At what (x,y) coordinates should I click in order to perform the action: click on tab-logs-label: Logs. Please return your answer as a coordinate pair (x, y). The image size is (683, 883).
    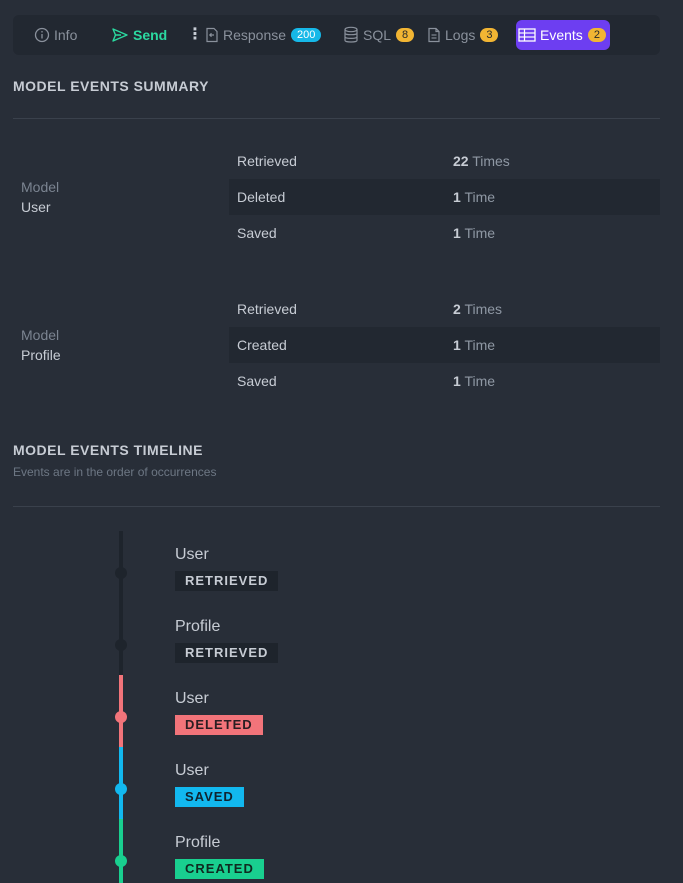
    Looking at the image, I should click on (460, 35).